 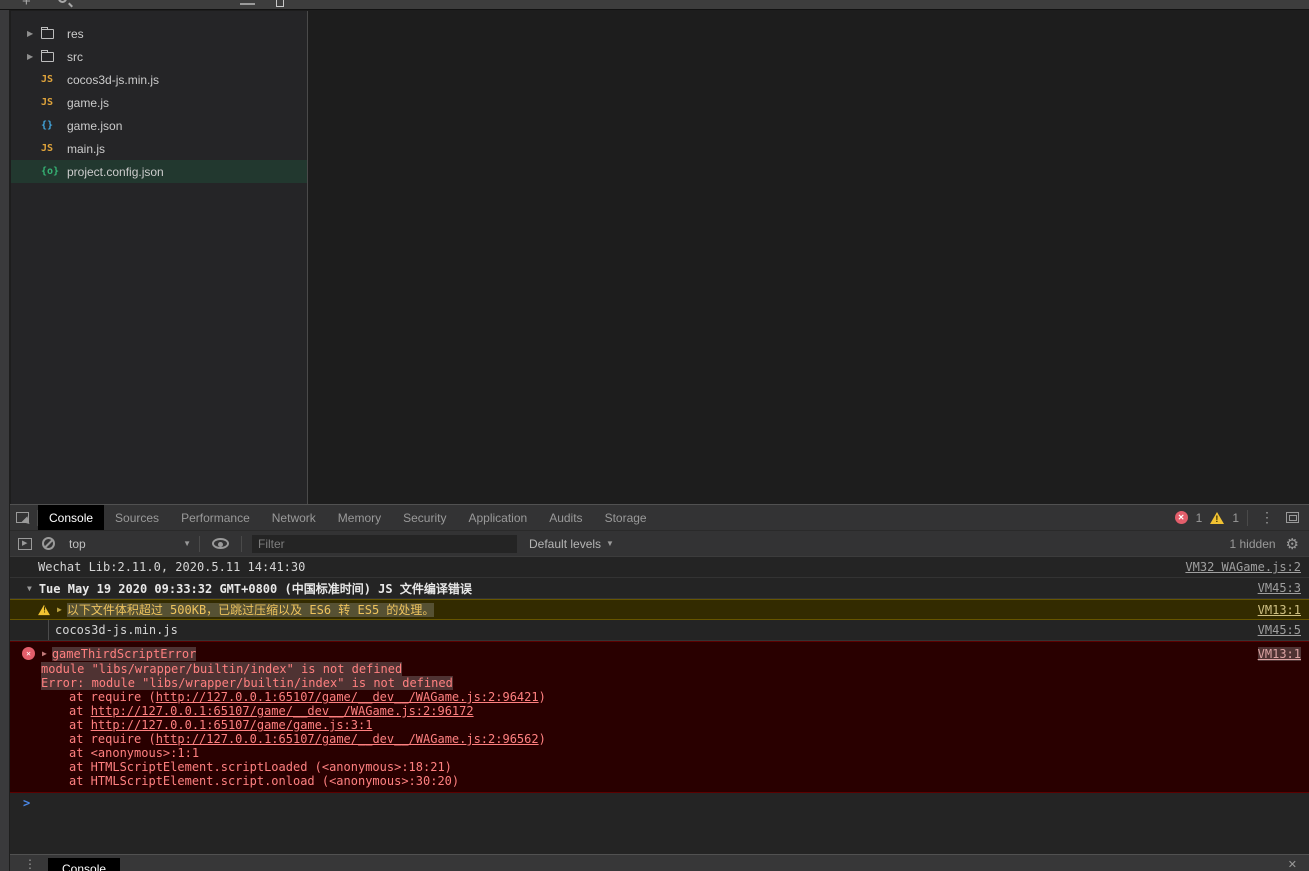 I want to click on restore-window-icon, so click(x=280, y=3).